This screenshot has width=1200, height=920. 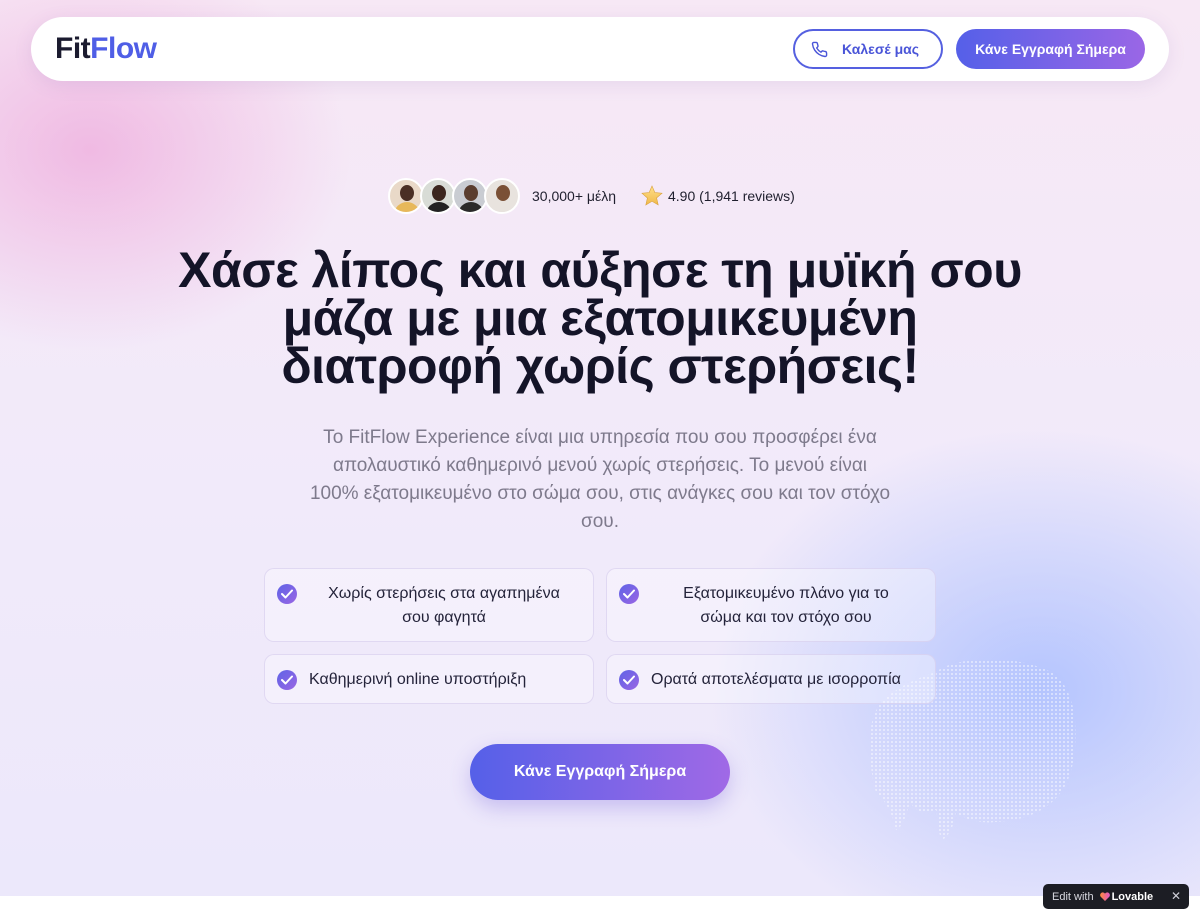 I want to click on members-count: 30,000+ μέλη, so click(x=574, y=196).